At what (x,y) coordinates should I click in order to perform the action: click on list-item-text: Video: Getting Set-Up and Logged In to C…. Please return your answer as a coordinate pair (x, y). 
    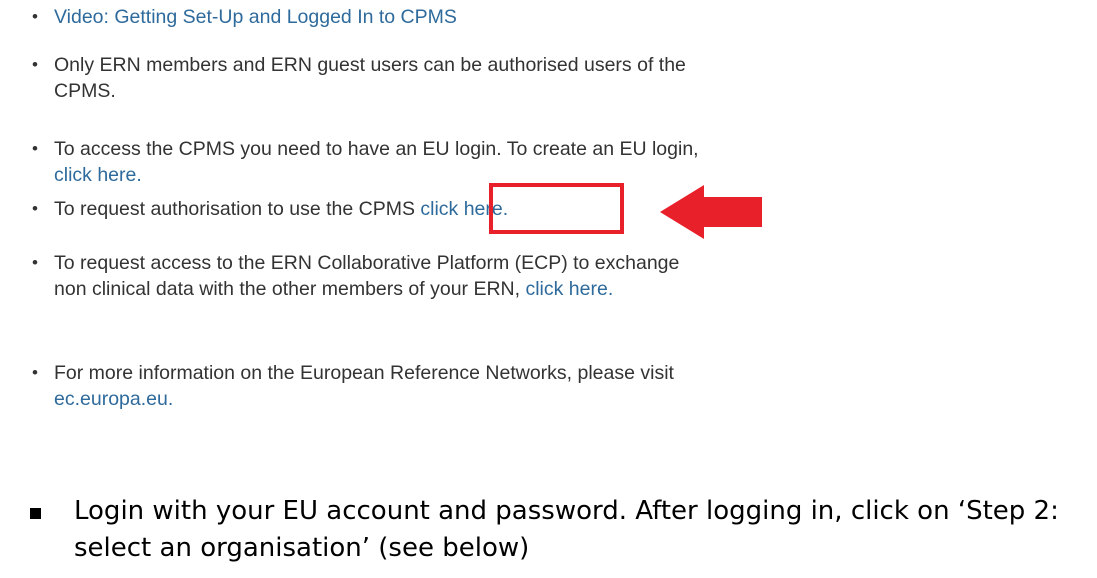
    Looking at the image, I should click on (394, 17).